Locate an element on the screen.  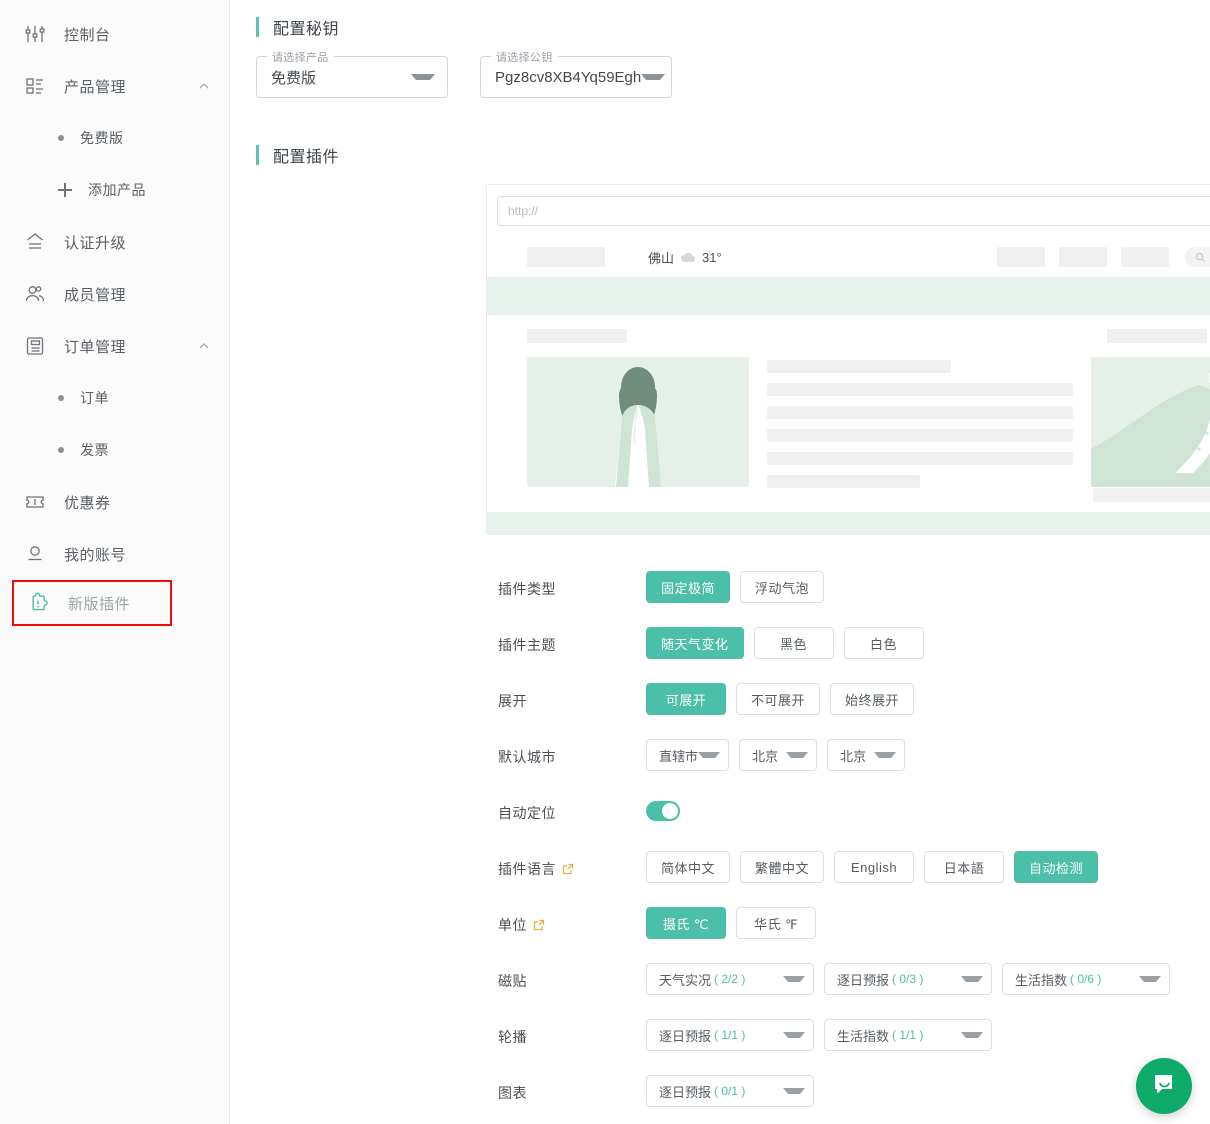
option-button: 日本語 is located at coordinates (964, 867).